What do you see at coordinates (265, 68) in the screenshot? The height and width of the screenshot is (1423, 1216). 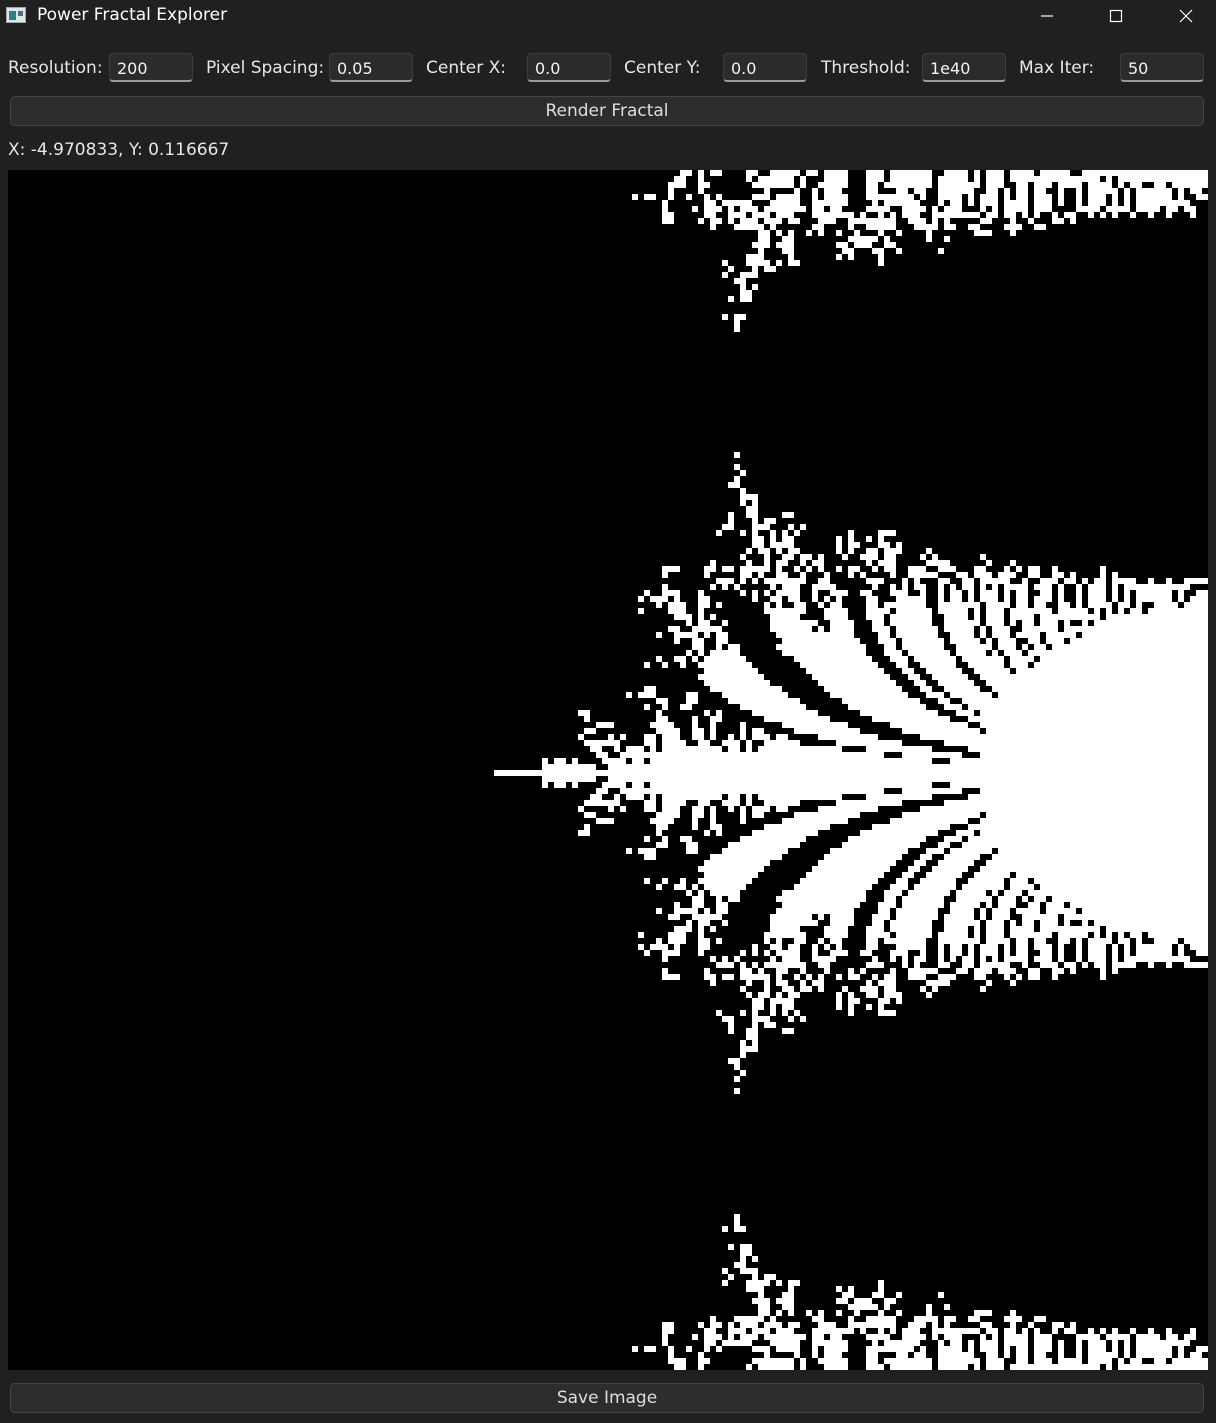 I see `pixel-spacing-label: Pixel Spacing:` at bounding box center [265, 68].